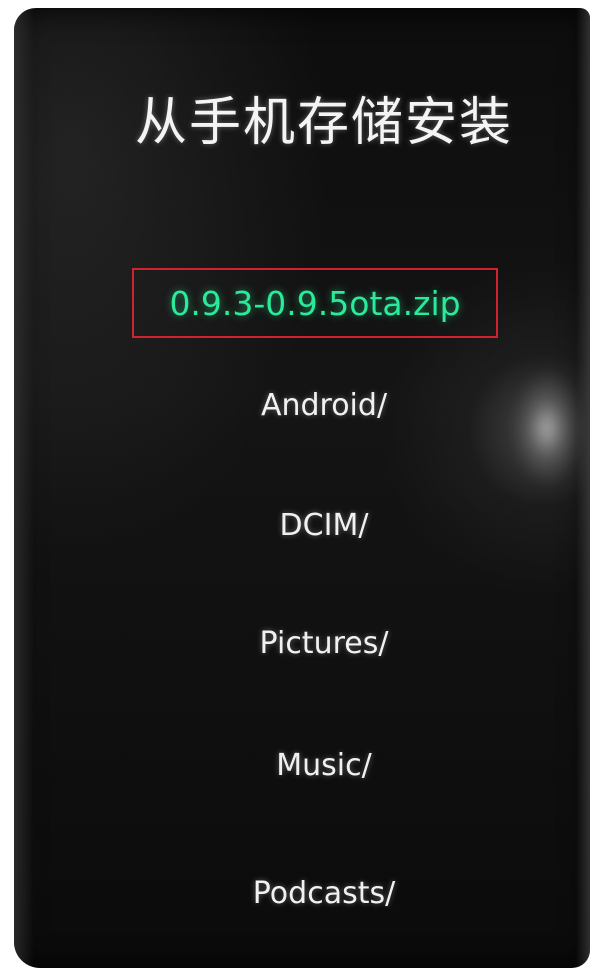  What do you see at coordinates (302, 525) in the screenshot?
I see `folder-item-dcim: DCIM/` at bounding box center [302, 525].